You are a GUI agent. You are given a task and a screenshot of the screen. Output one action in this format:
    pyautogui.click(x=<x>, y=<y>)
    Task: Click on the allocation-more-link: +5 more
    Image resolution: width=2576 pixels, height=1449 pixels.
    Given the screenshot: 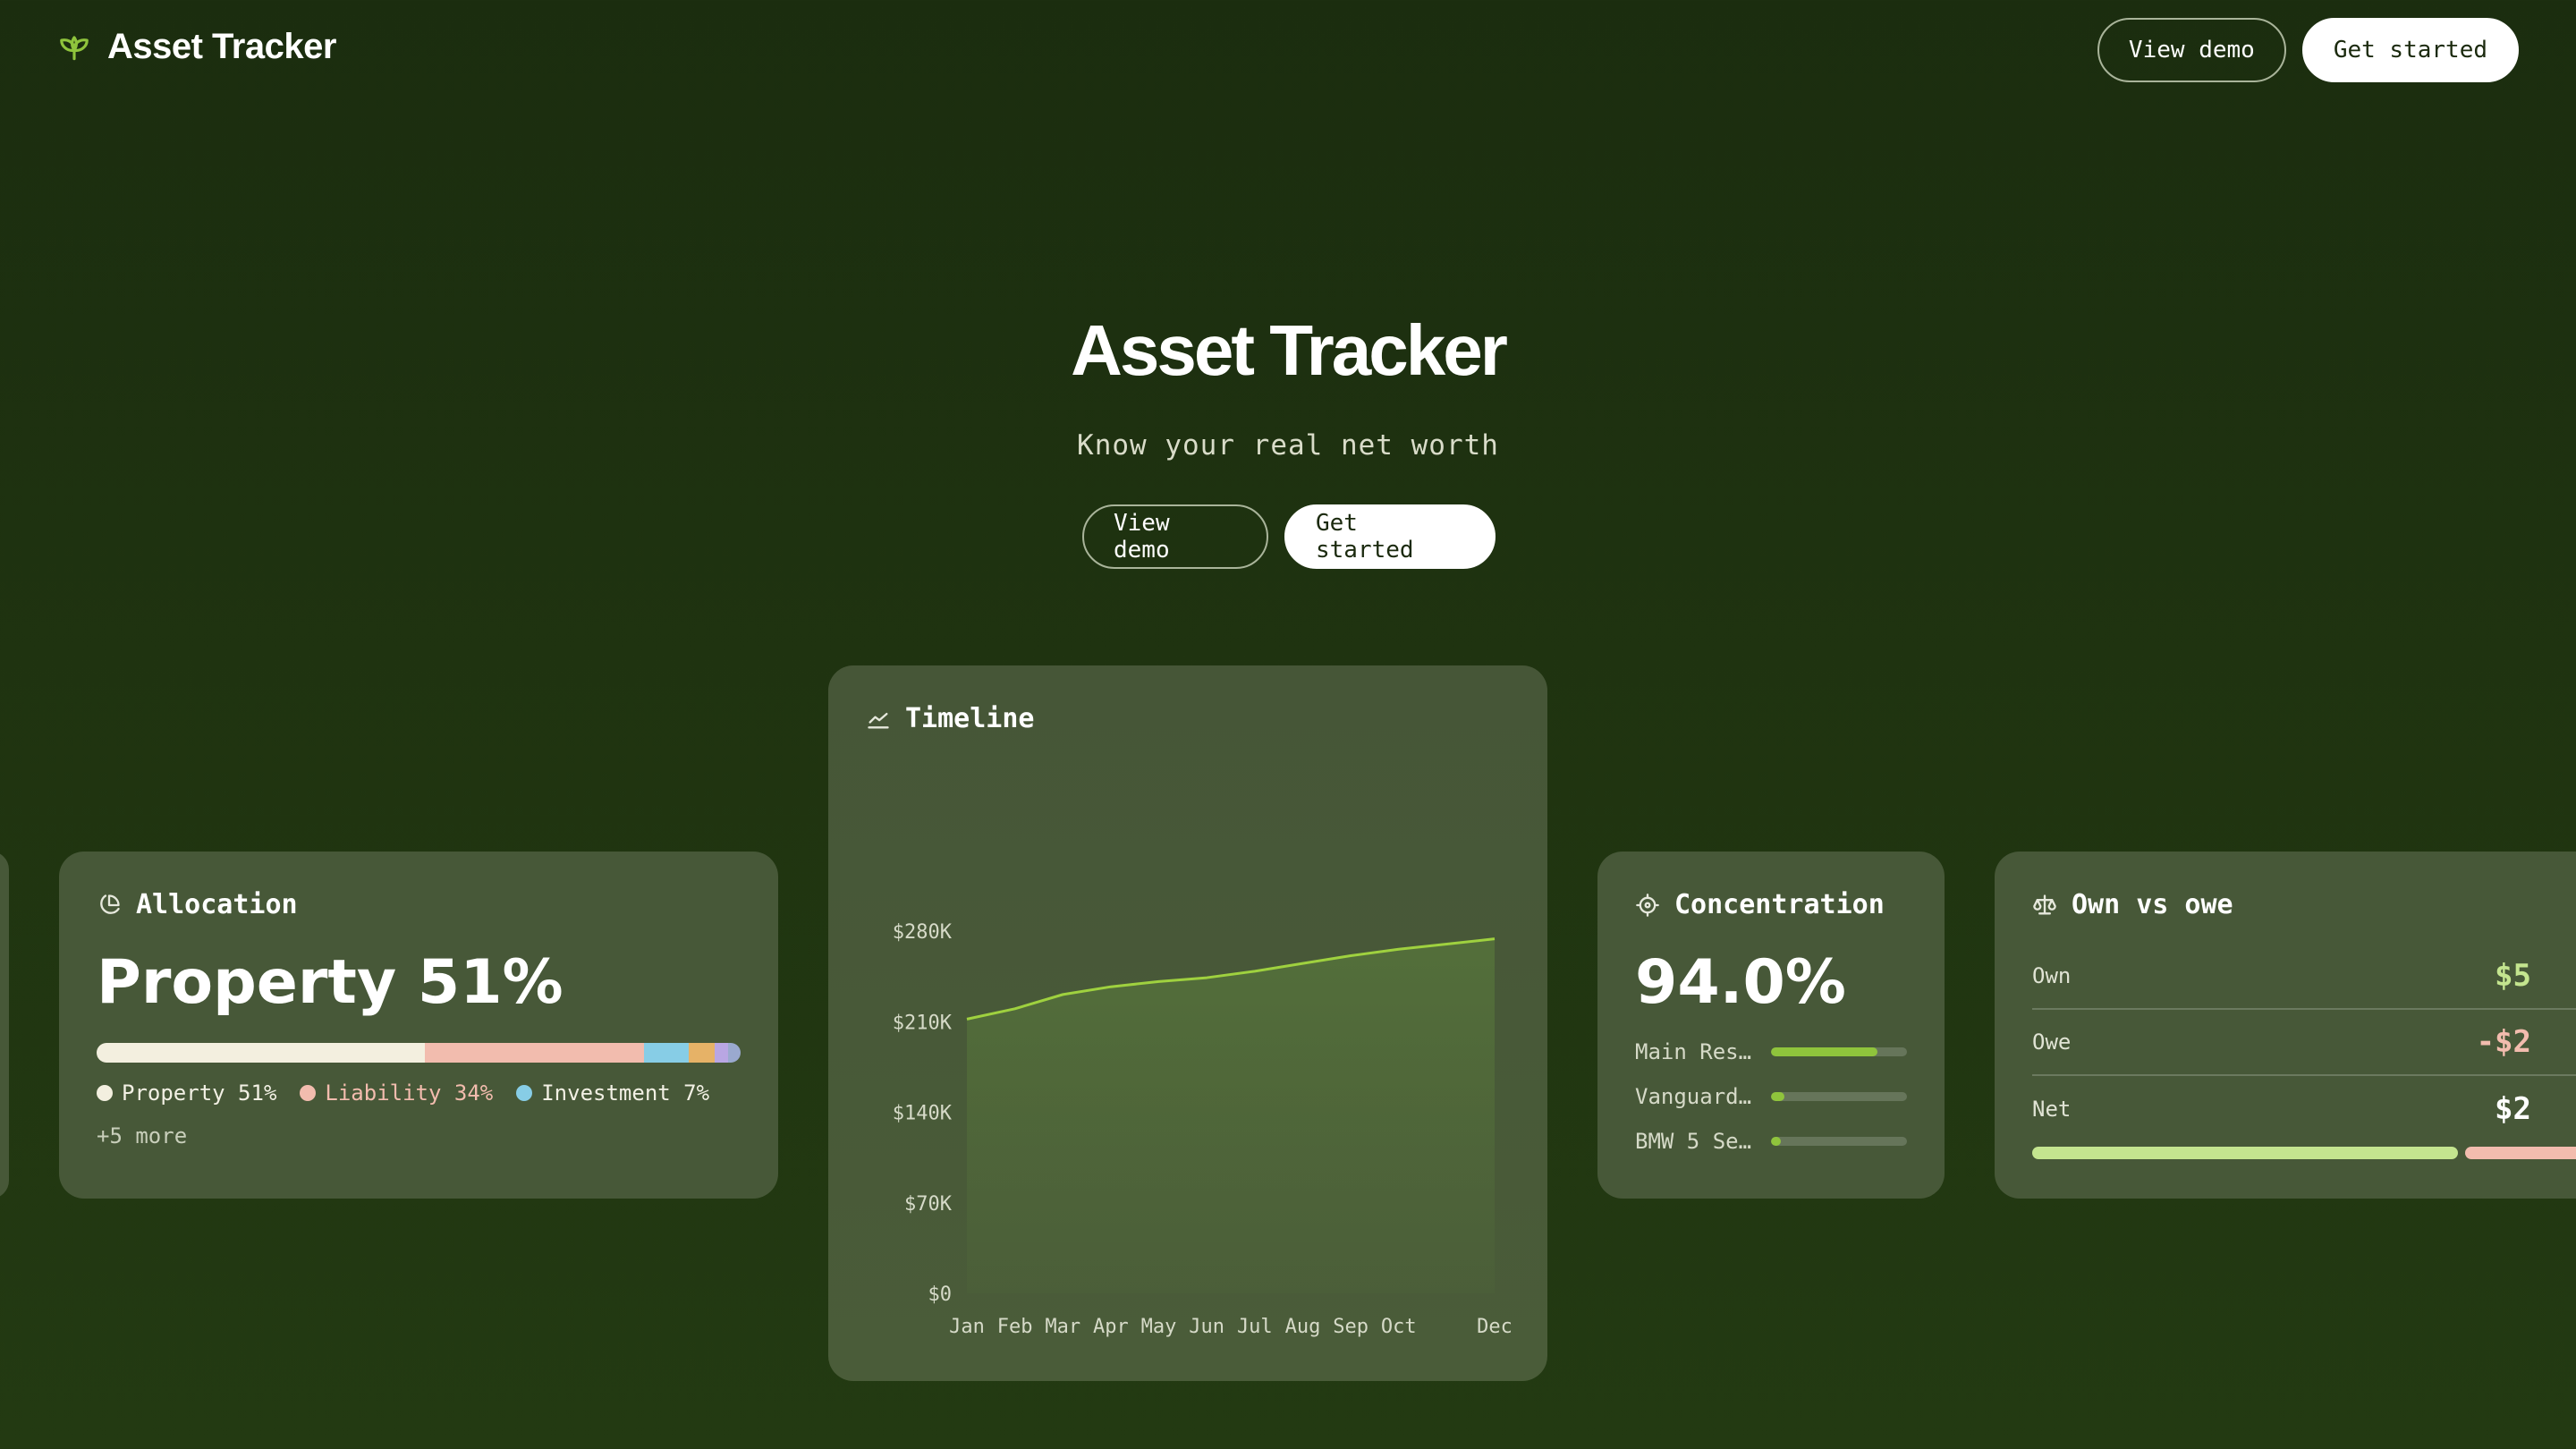 What is the action you would take?
    pyautogui.click(x=419, y=1135)
    